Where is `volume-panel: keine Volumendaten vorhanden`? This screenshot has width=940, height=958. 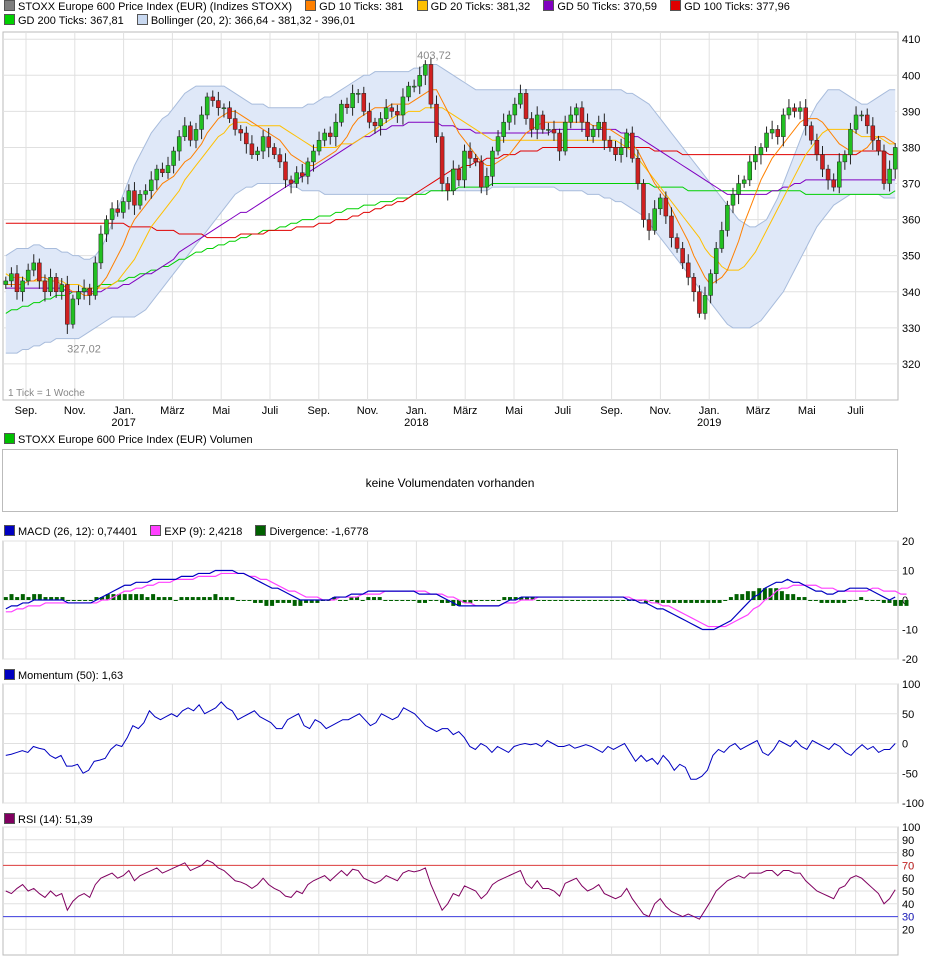
volume-panel: keine Volumendaten vorhanden is located at coordinates (450, 480).